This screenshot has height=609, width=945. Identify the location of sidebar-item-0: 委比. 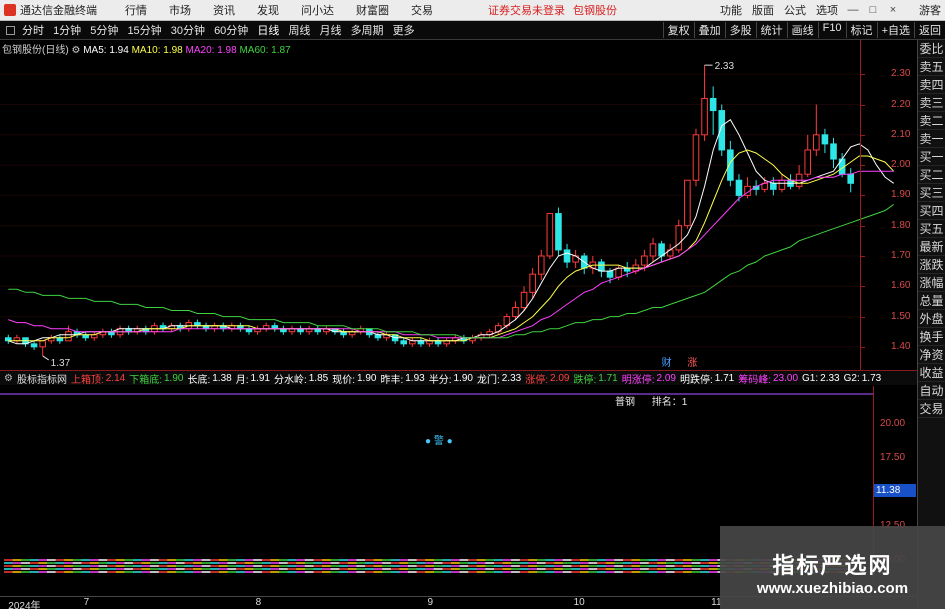
(931, 49).